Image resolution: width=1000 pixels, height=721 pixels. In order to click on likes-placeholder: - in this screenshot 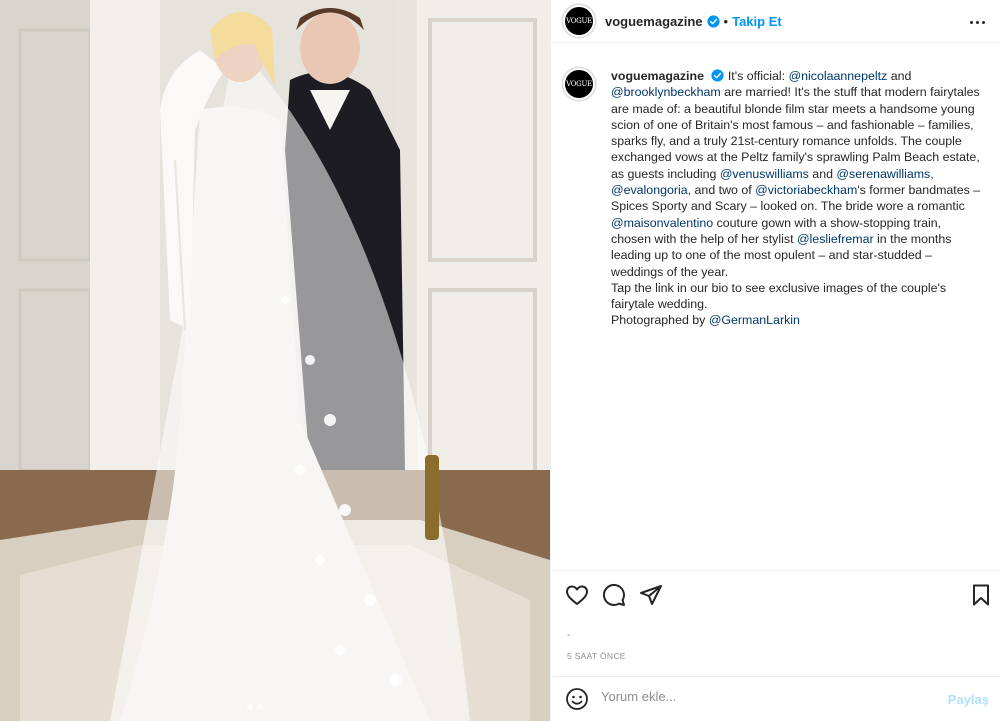, I will do `click(569, 635)`.